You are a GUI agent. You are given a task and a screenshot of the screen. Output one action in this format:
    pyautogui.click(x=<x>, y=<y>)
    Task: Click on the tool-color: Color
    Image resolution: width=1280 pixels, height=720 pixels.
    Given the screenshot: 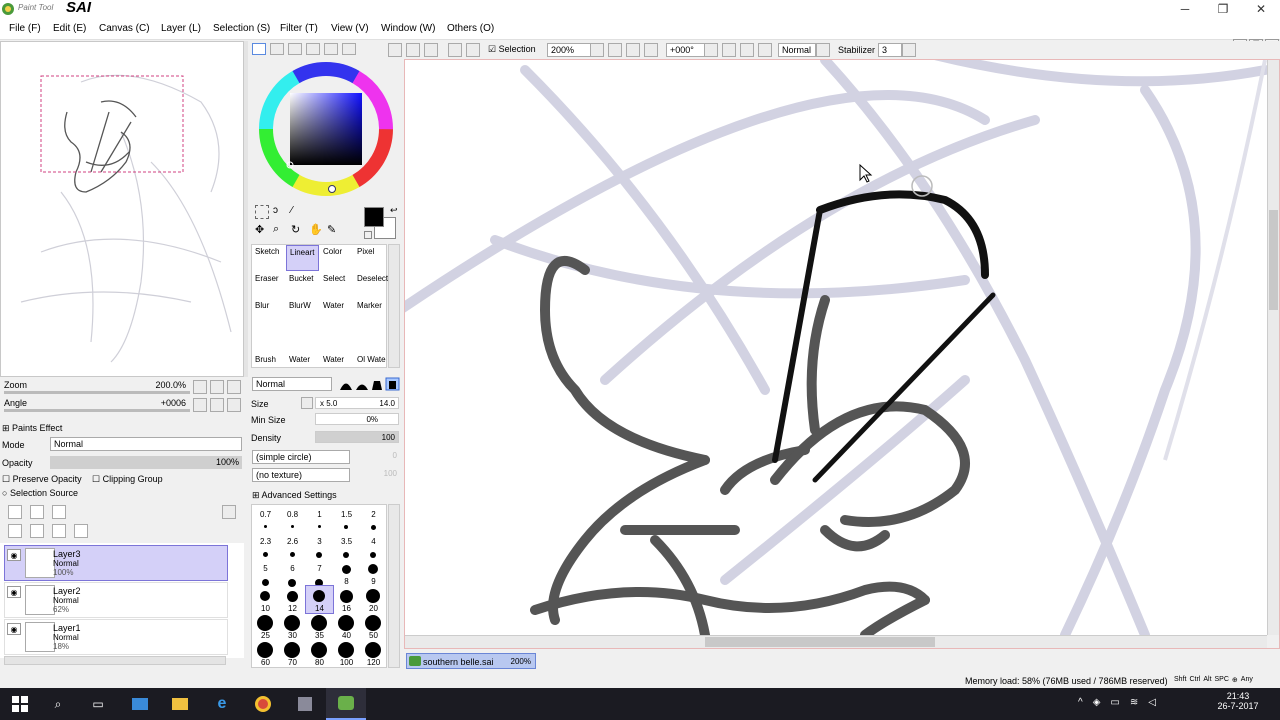 What is the action you would take?
    pyautogui.click(x=336, y=258)
    